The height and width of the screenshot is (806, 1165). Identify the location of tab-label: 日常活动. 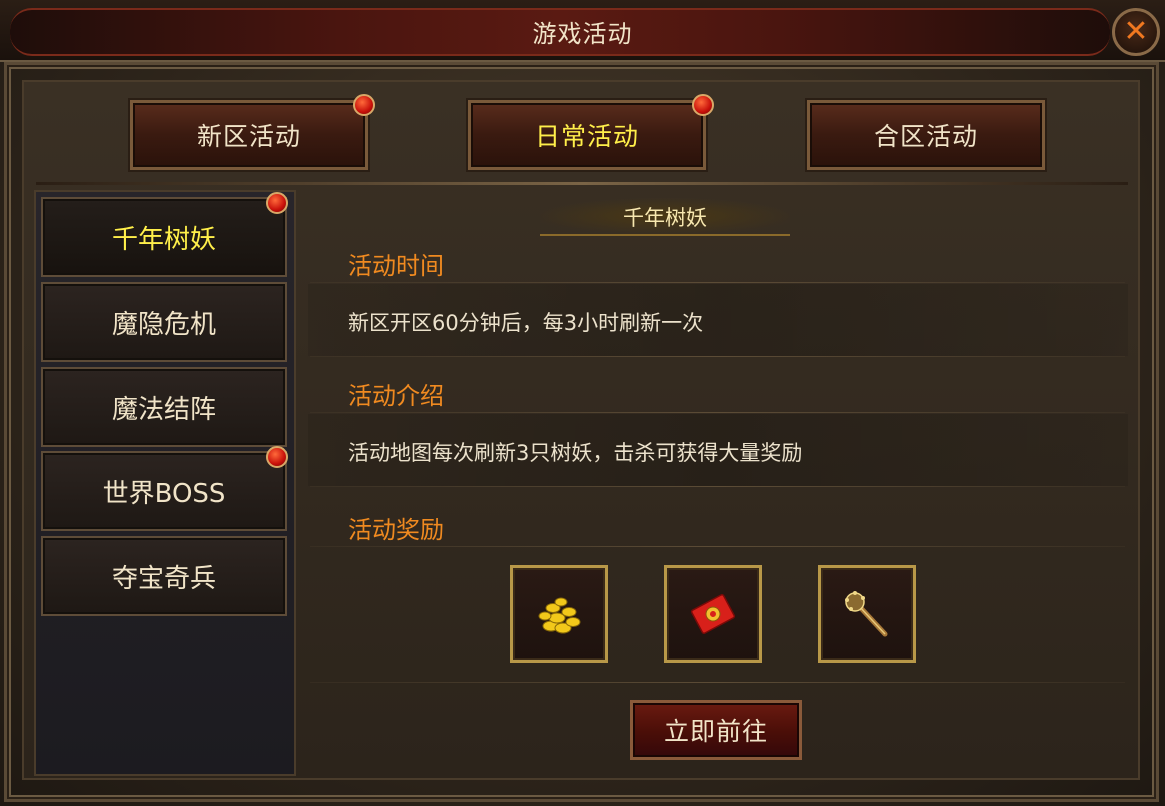
(586, 136).